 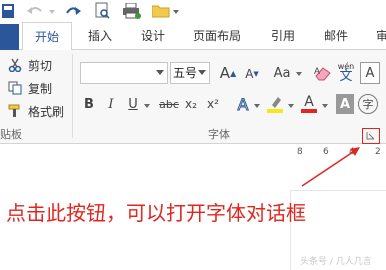 I want to click on annotation-text: 点击此按钮，可以打开字体对话框, so click(x=156, y=213).